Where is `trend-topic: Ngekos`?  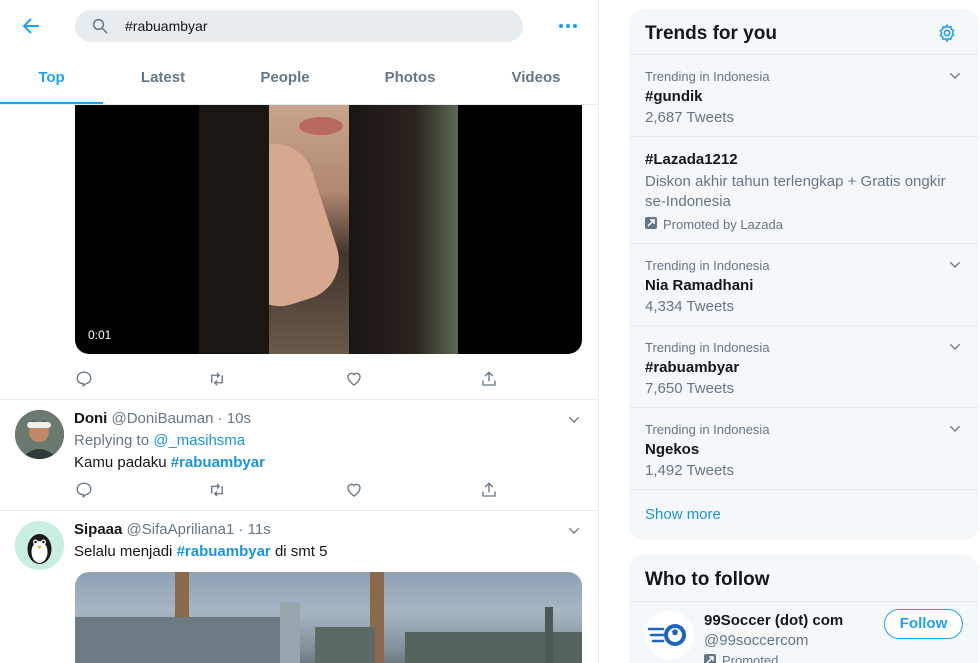 trend-topic: Ngekos is located at coordinates (672, 449).